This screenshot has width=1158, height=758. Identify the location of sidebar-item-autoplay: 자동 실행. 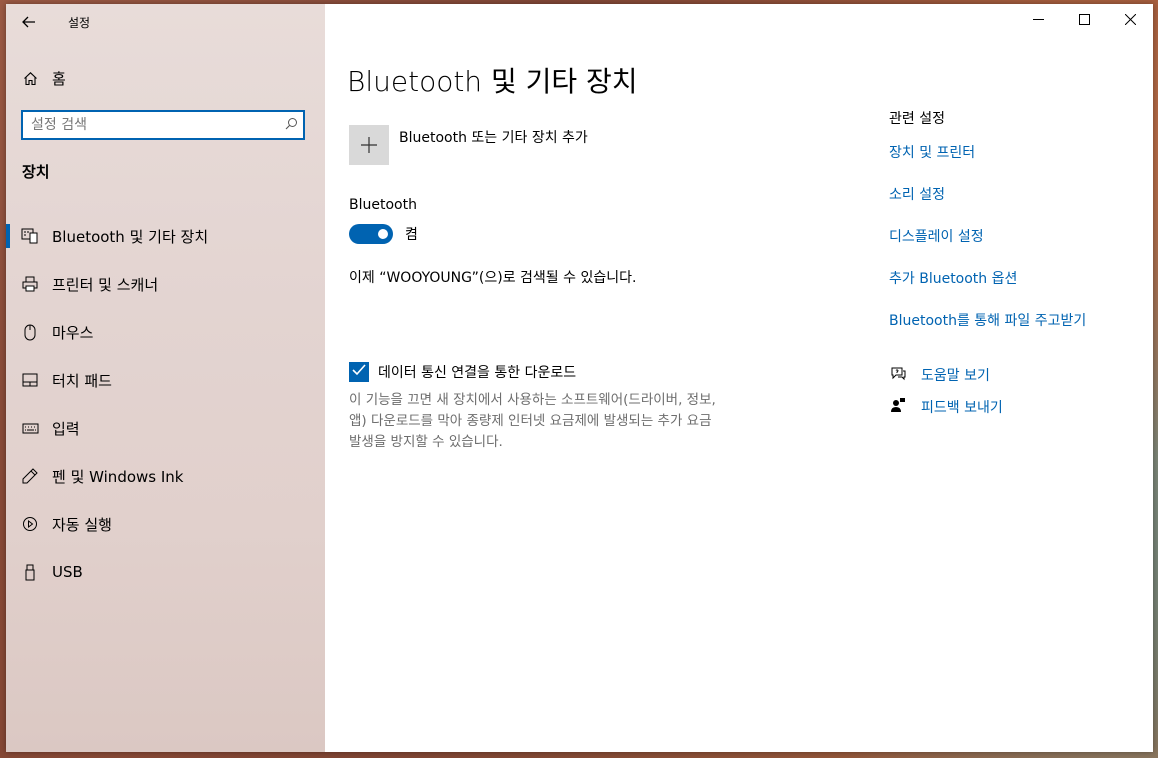
(165, 524).